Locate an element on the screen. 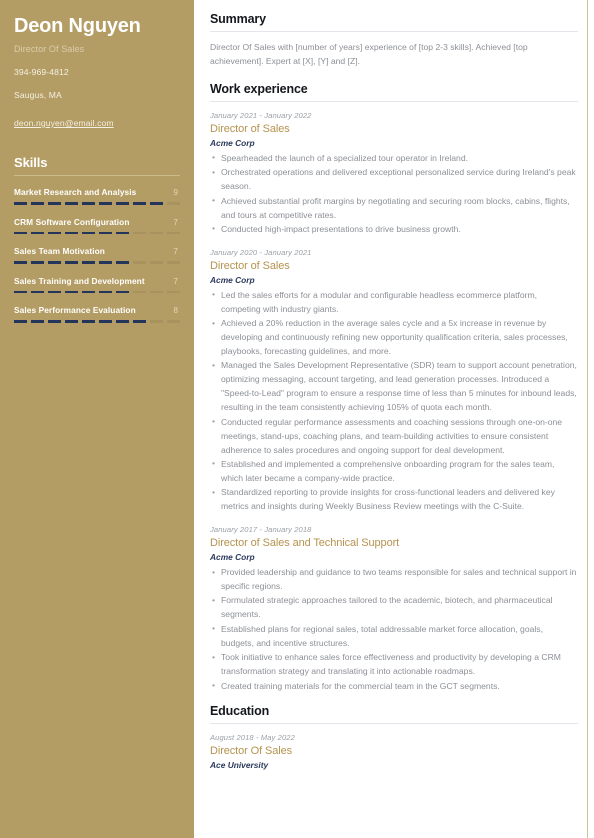 The image size is (594, 838). skill-item: Sales Performance Evaluation 8 is located at coordinates (97, 314).